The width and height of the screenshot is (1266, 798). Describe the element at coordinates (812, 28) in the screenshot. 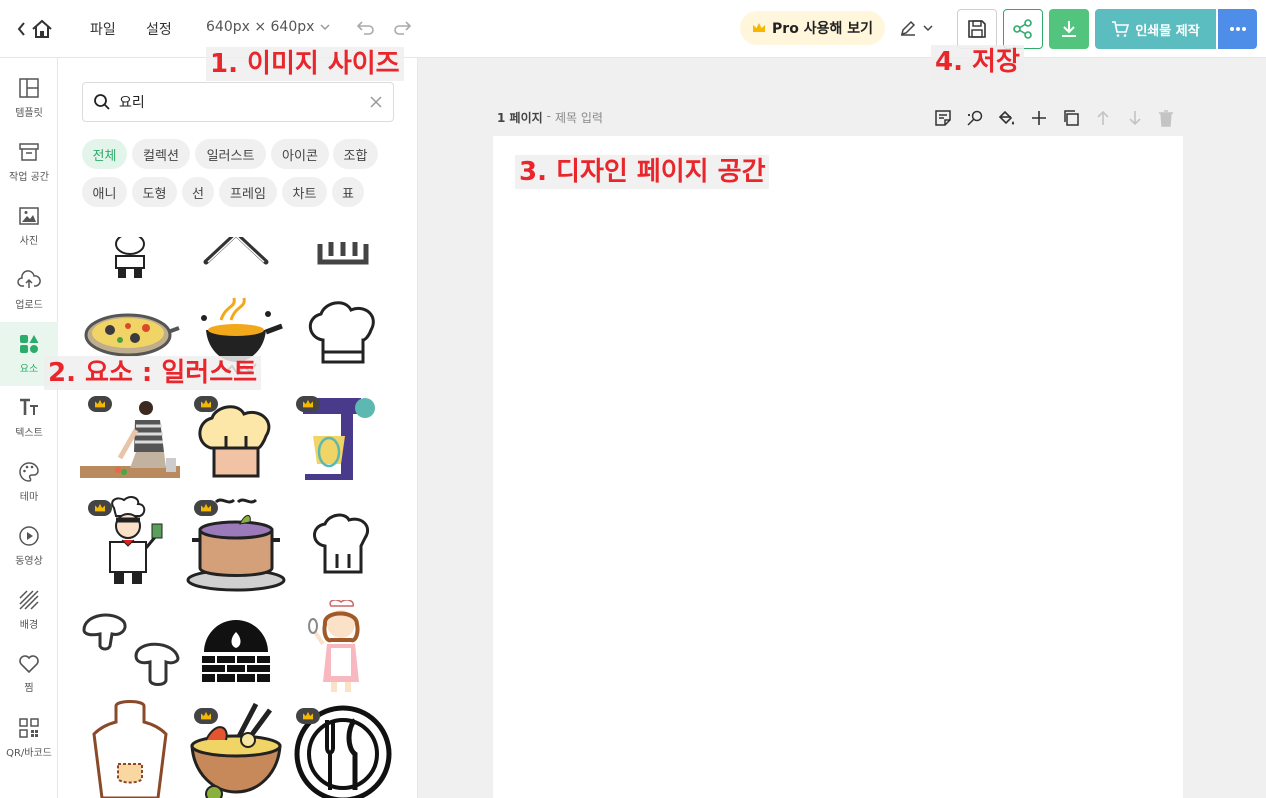

I see `pro-trial-button: Pro 사용해 보기` at that location.